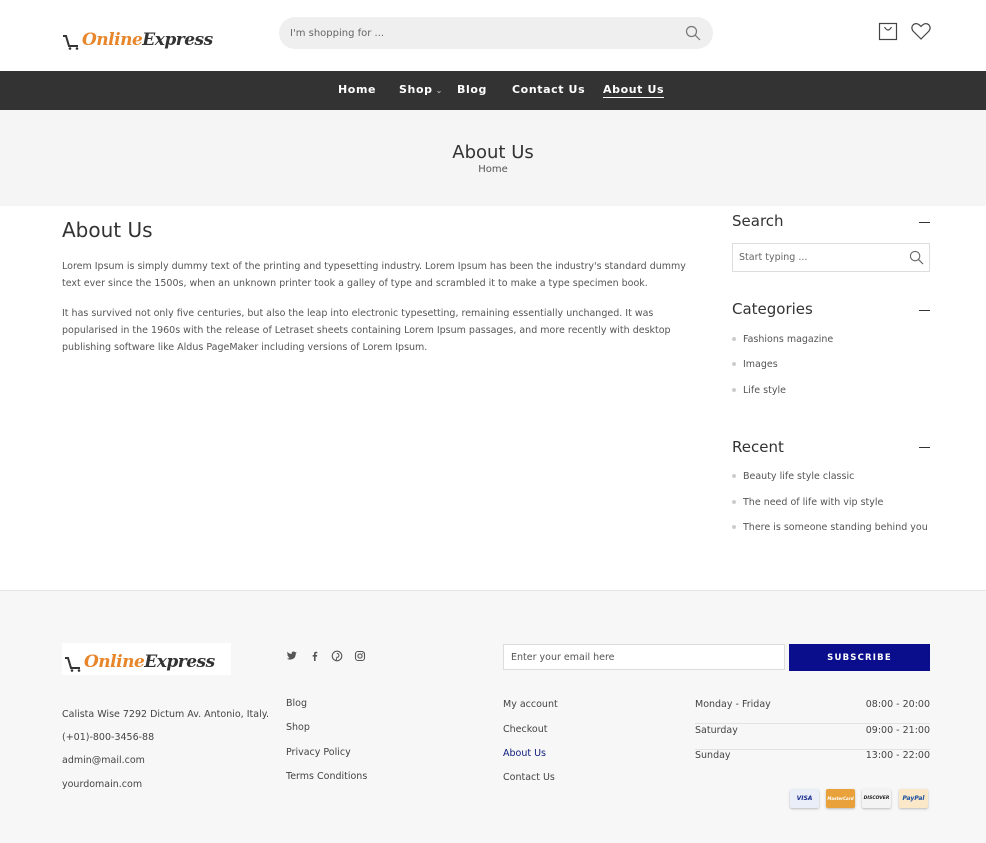 The height and width of the screenshot is (843, 986). Describe the element at coordinates (337, 656) in the screenshot. I see `pinterest-icon` at that location.